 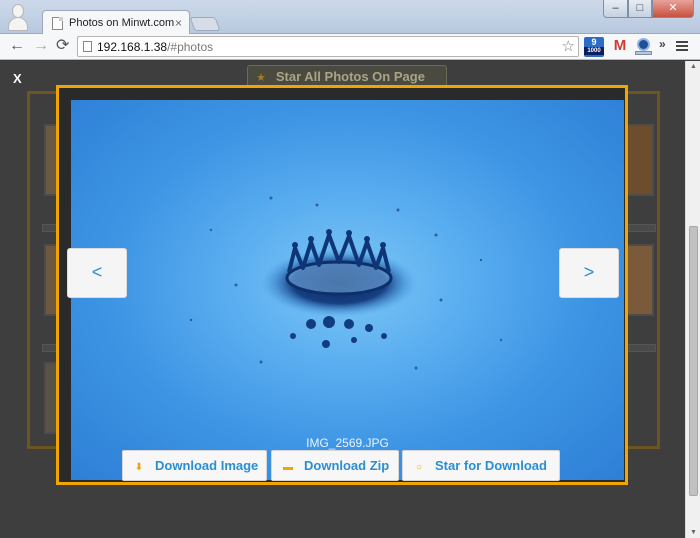 I want to click on download-zip-button: ▬ Download Zip, so click(x=335, y=465).